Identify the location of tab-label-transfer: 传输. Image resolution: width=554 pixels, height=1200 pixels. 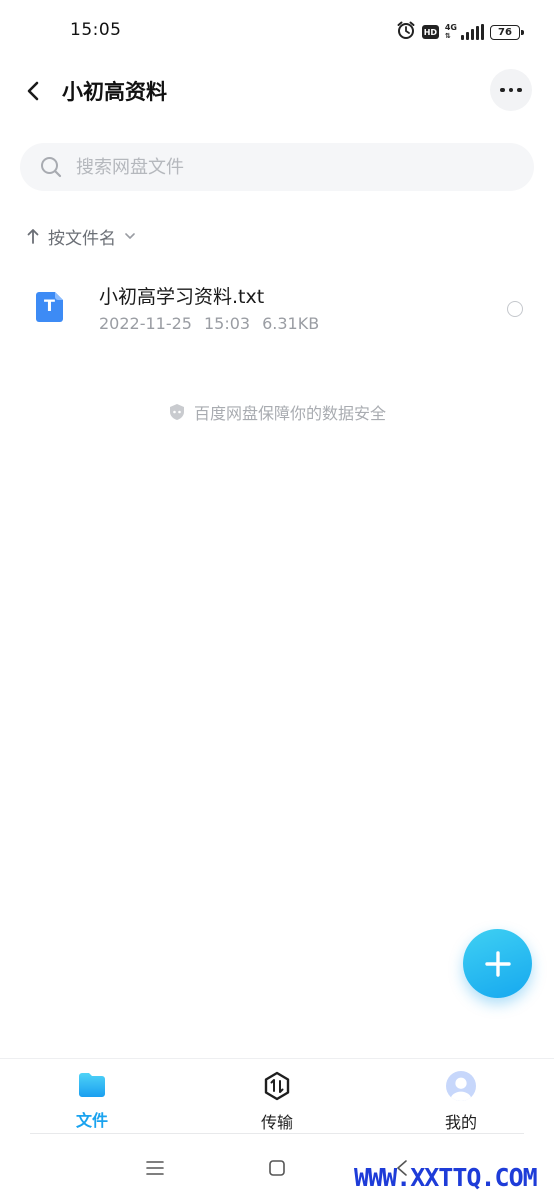
(276, 1122).